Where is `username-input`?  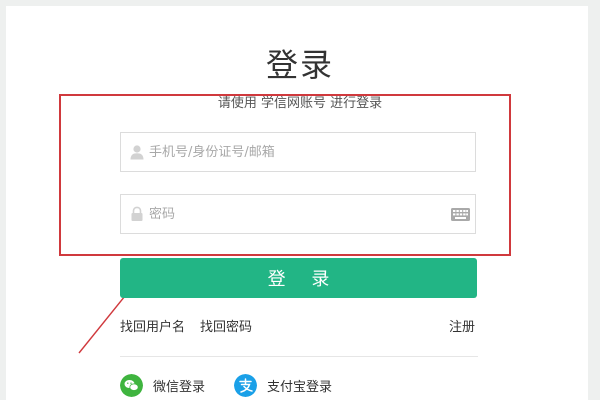 username-input is located at coordinates (299, 152).